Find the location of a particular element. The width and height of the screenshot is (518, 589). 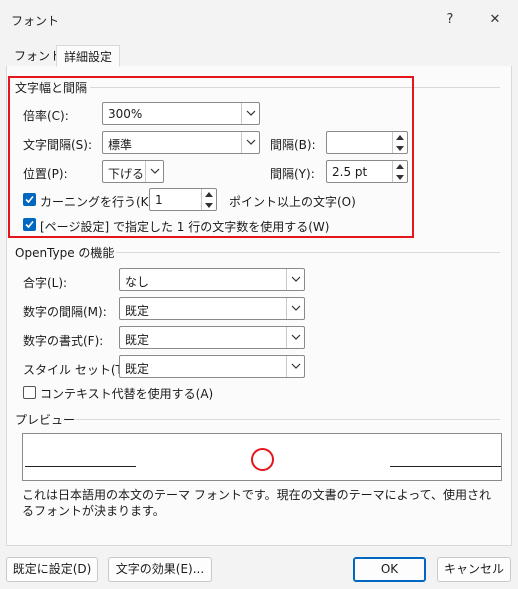

window-title: フォント is located at coordinates (35, 21).